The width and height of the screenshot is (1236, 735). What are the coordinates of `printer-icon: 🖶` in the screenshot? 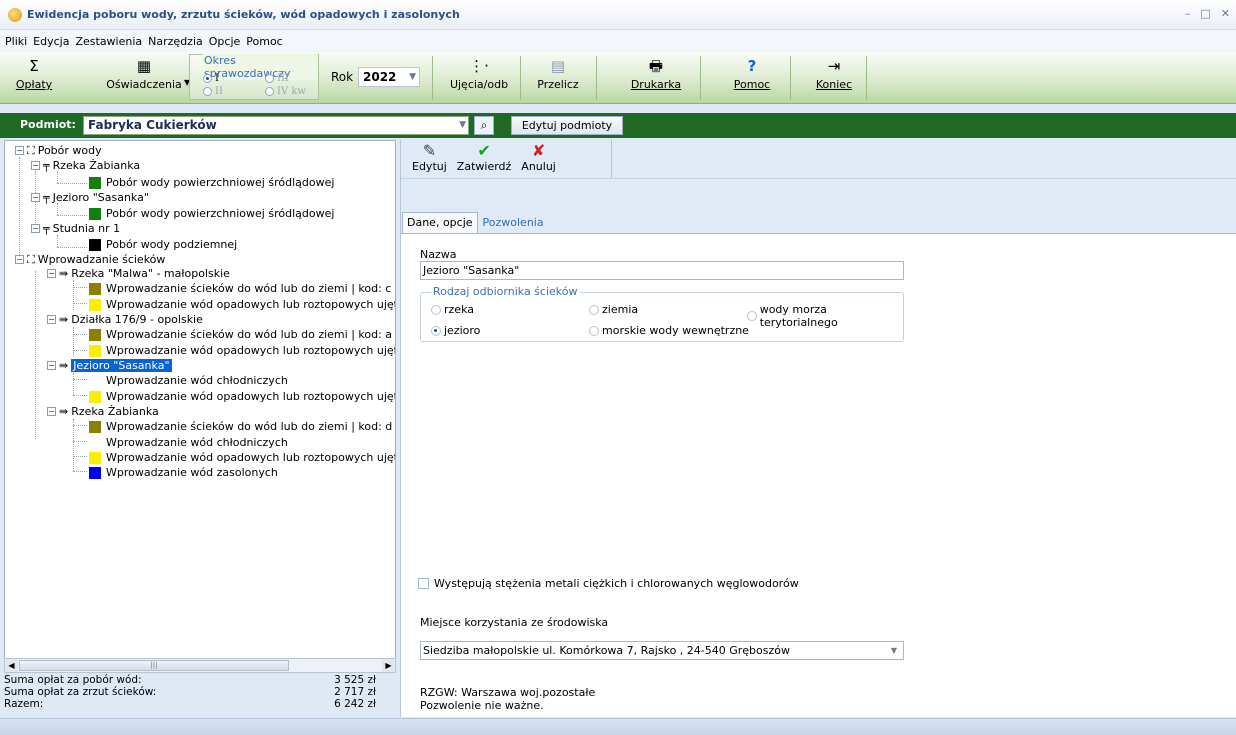 It's located at (656, 66).